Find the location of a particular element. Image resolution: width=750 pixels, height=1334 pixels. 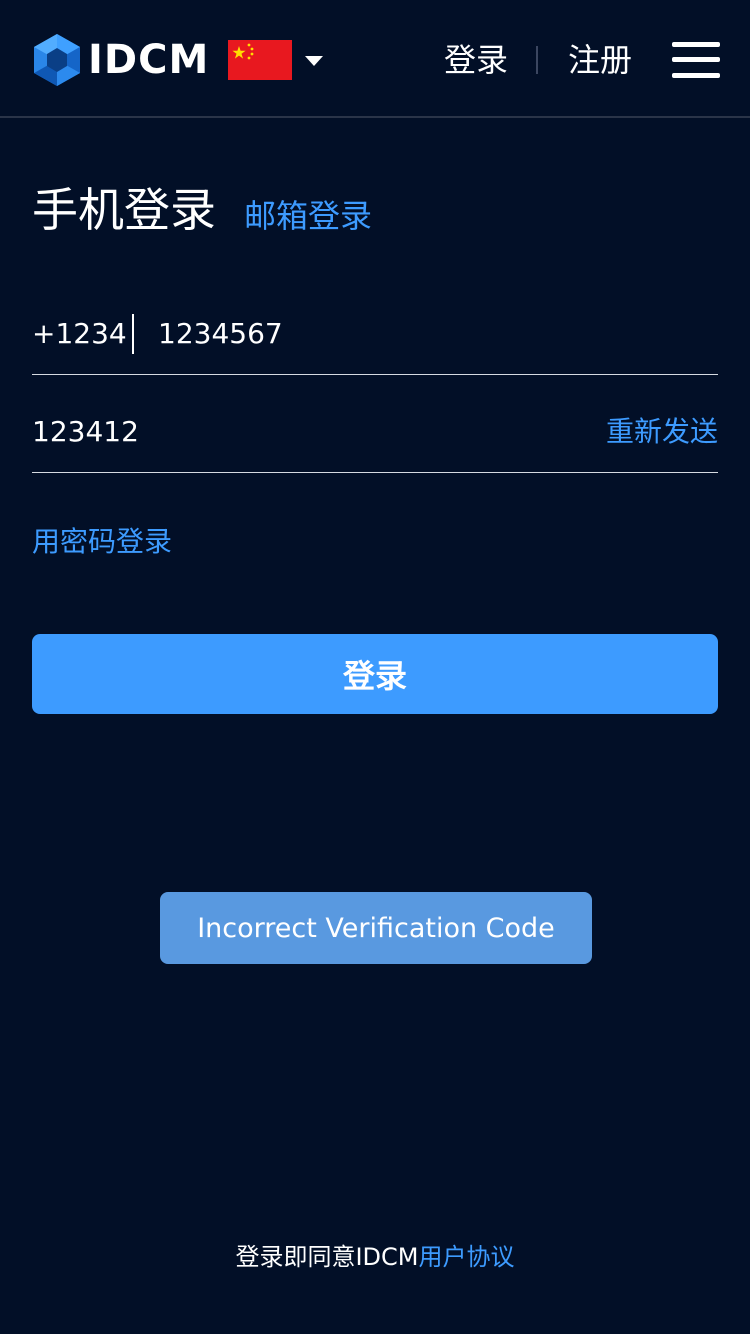

password-login-link: 用密码登录 is located at coordinates (102, 542).